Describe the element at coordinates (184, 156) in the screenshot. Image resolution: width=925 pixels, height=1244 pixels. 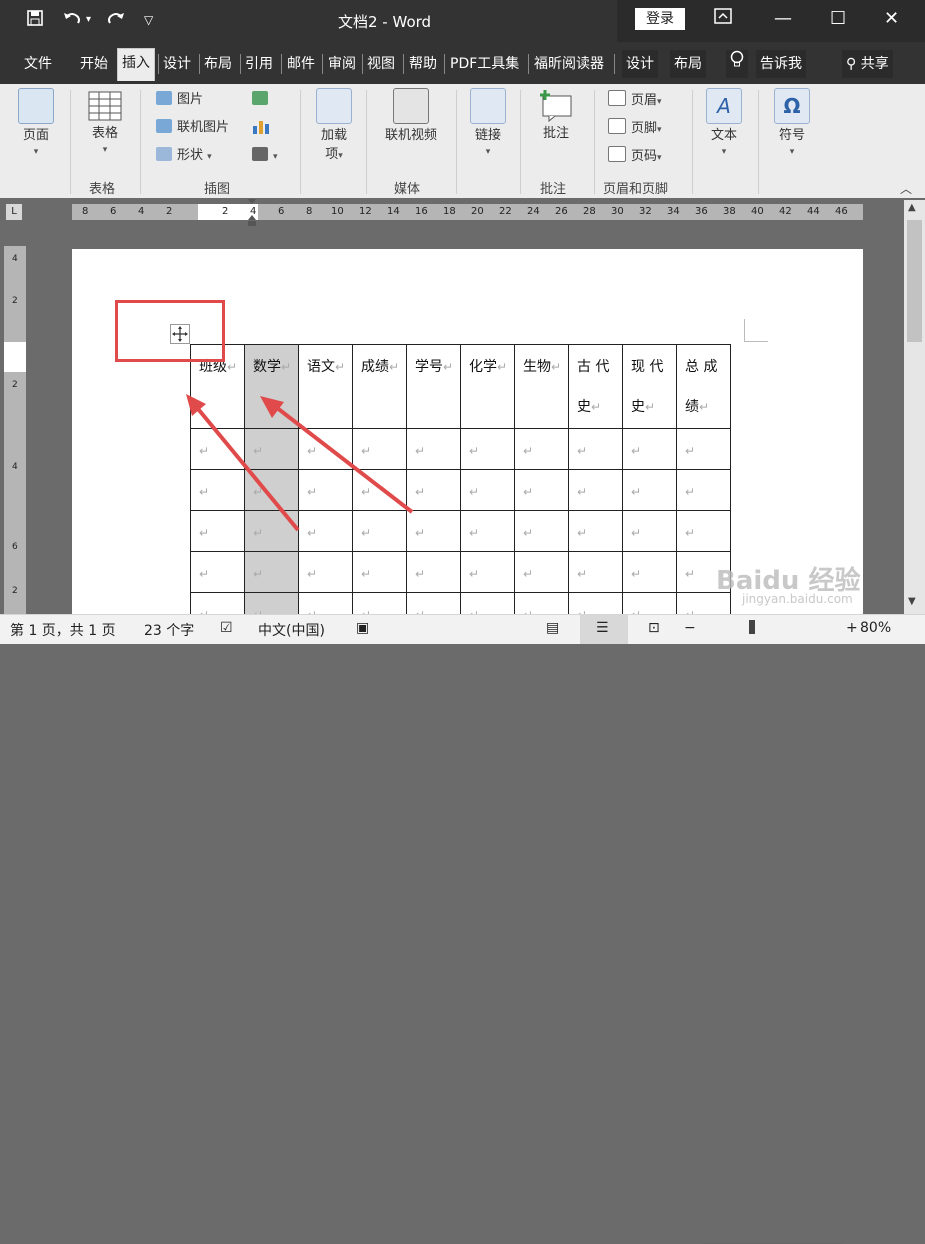
I see `shapes-button: 形状 ▾` at that location.